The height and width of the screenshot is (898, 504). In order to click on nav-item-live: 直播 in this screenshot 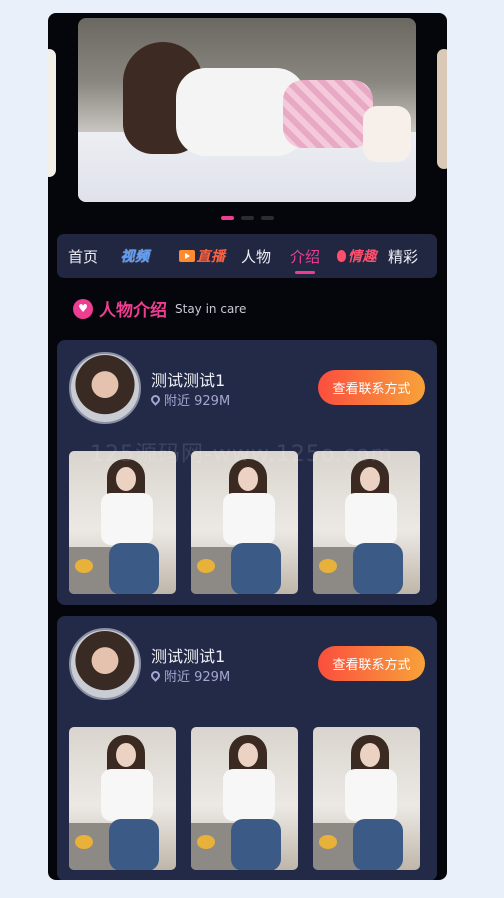, I will do `click(202, 256)`.